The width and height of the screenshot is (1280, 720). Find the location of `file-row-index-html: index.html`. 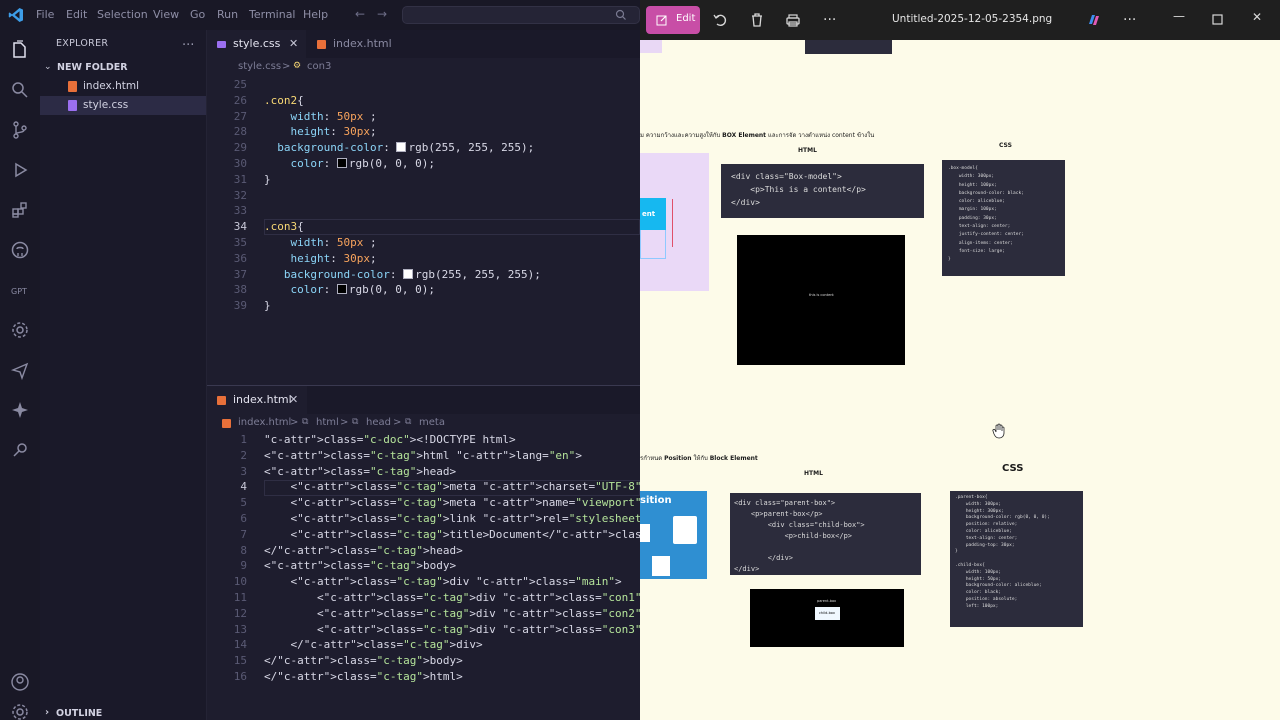

file-row-index-html: index.html is located at coordinates (123, 86).